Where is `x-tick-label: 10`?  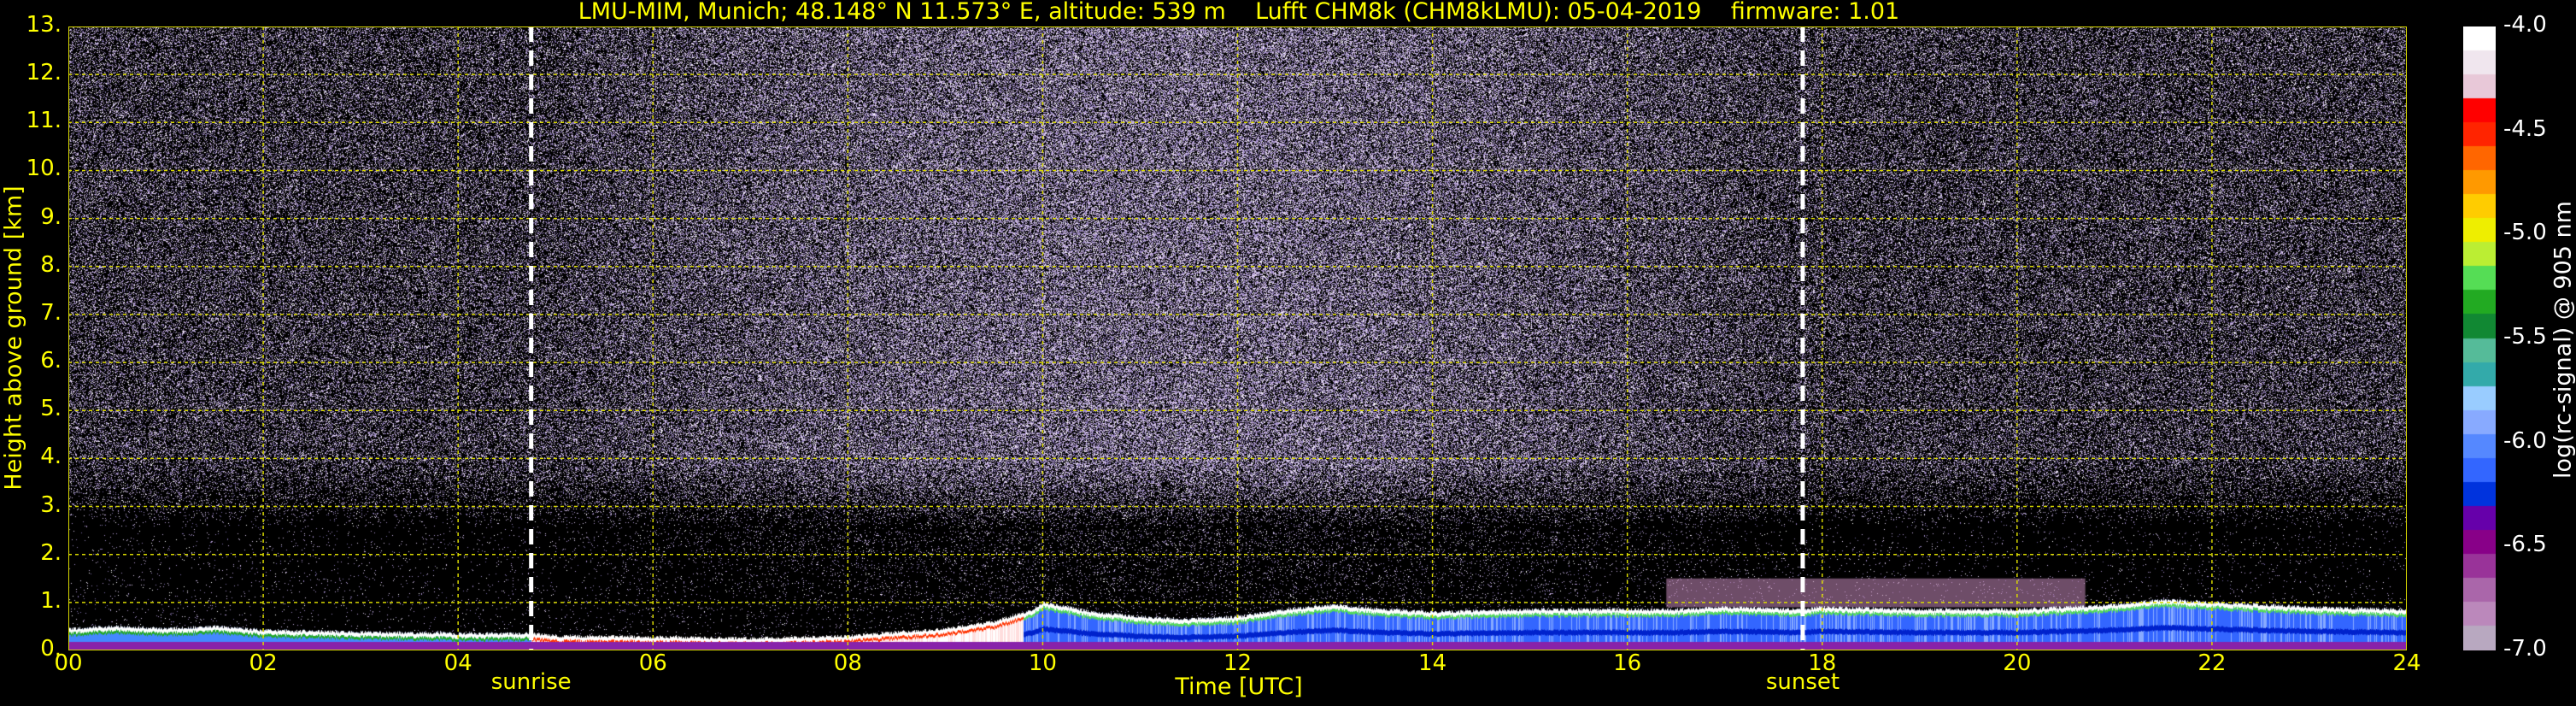 x-tick-label: 10 is located at coordinates (1042, 663).